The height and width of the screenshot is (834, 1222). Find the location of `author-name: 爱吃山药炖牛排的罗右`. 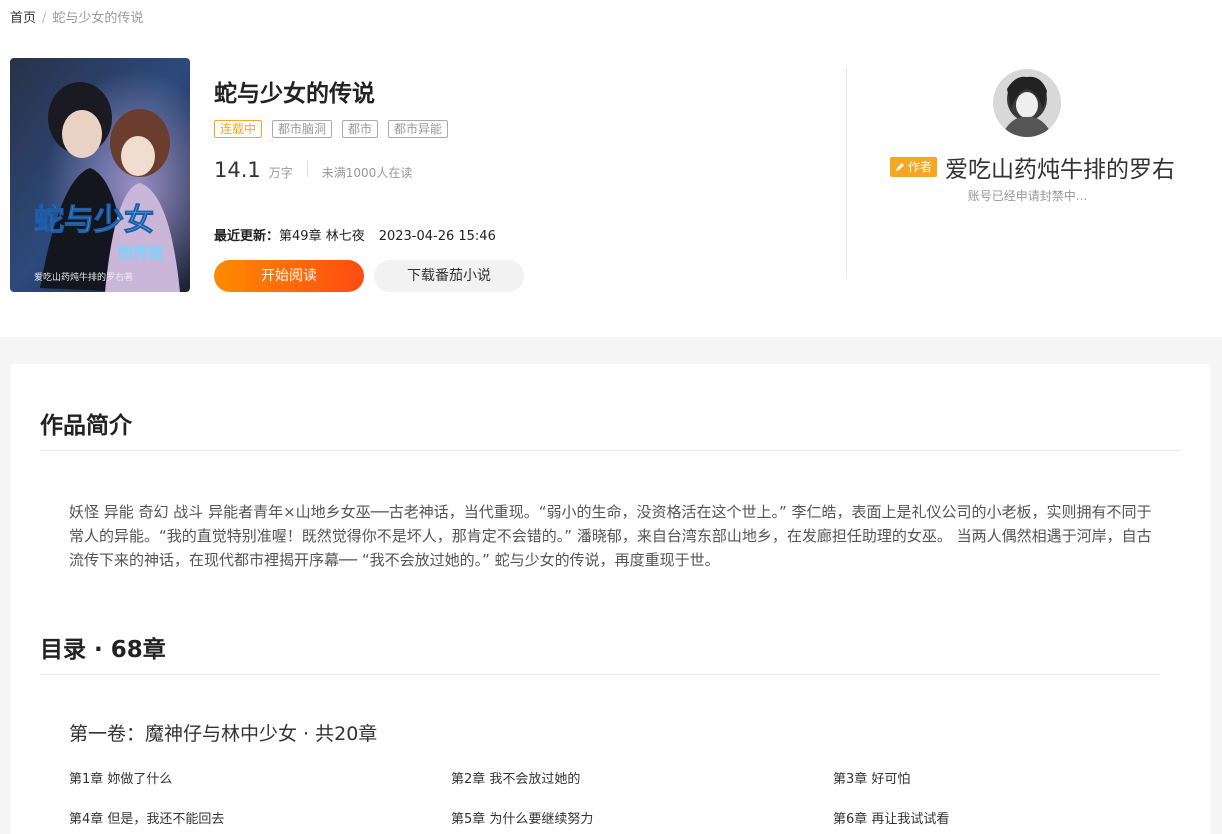

author-name: 爱吃山药炖牛排的罗右 is located at coordinates (1060, 167).